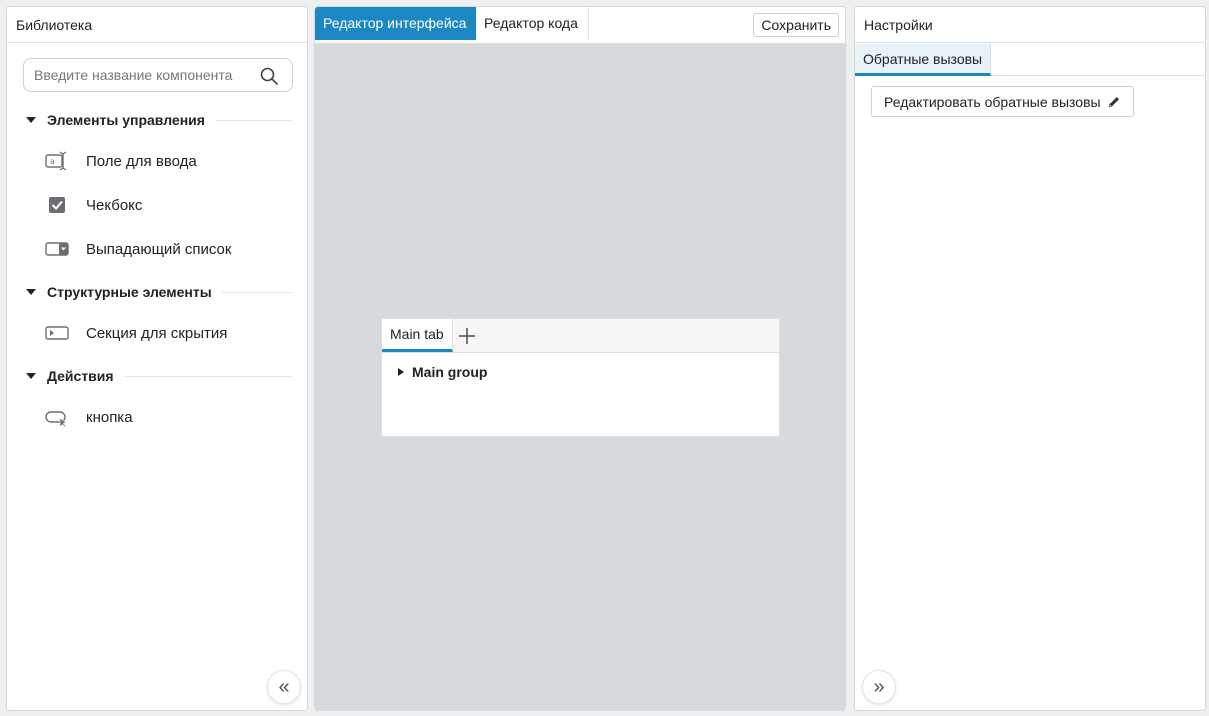 This screenshot has width=1209, height=716. Describe the element at coordinates (80, 376) in the screenshot. I see `group-actions-title: Действия` at that location.